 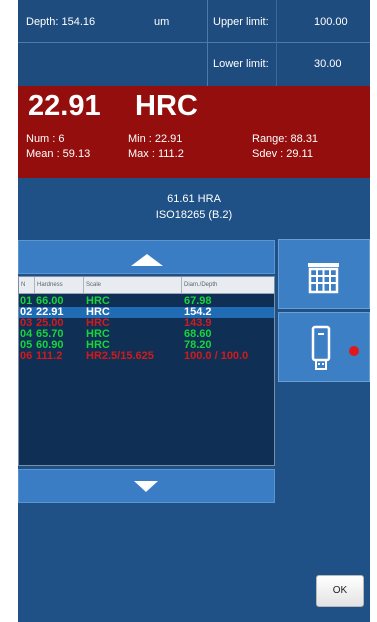 I want to click on ok-button: OK, so click(x=340, y=591).